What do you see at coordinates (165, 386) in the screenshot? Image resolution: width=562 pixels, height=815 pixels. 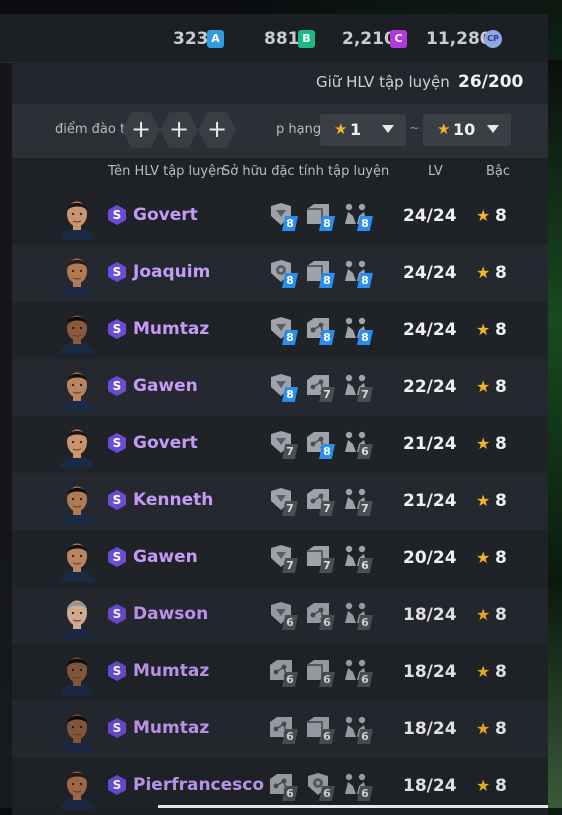 I see `coach-name: Gawen` at bounding box center [165, 386].